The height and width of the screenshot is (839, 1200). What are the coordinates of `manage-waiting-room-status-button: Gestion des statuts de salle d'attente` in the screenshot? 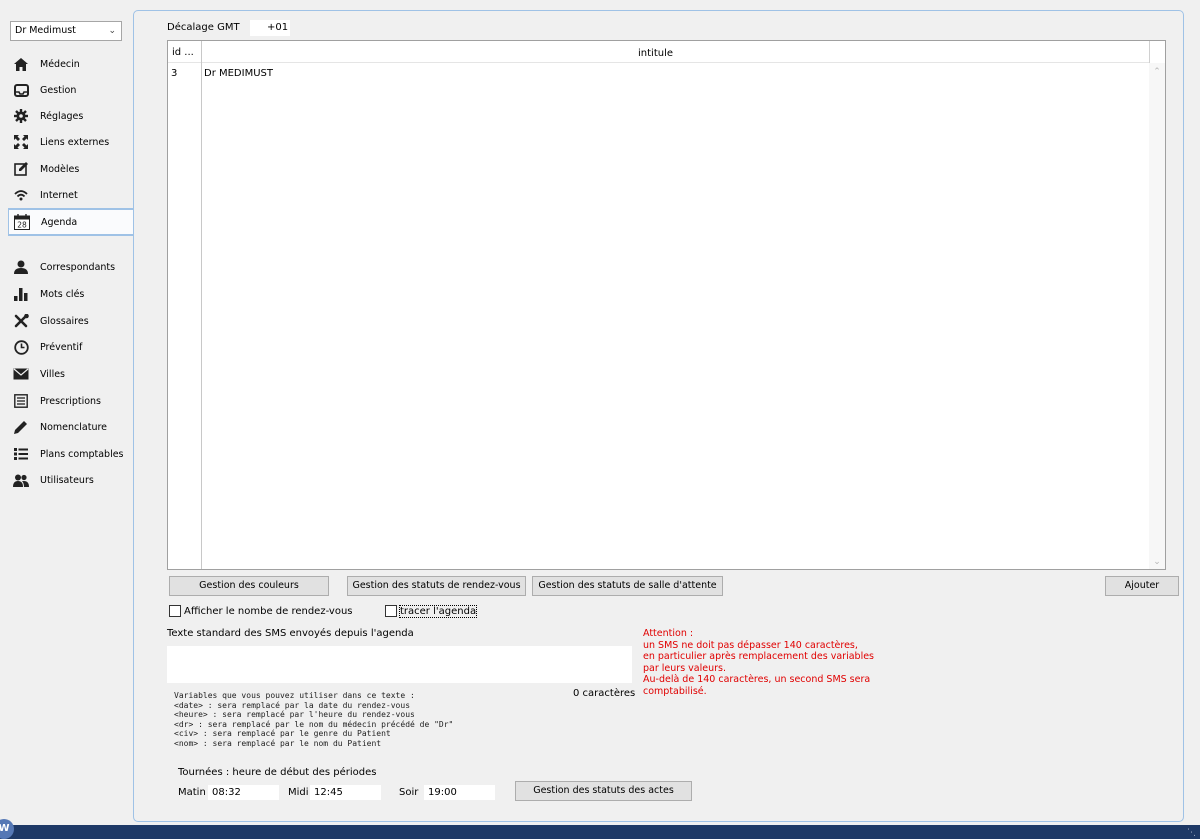 It's located at (627, 586).